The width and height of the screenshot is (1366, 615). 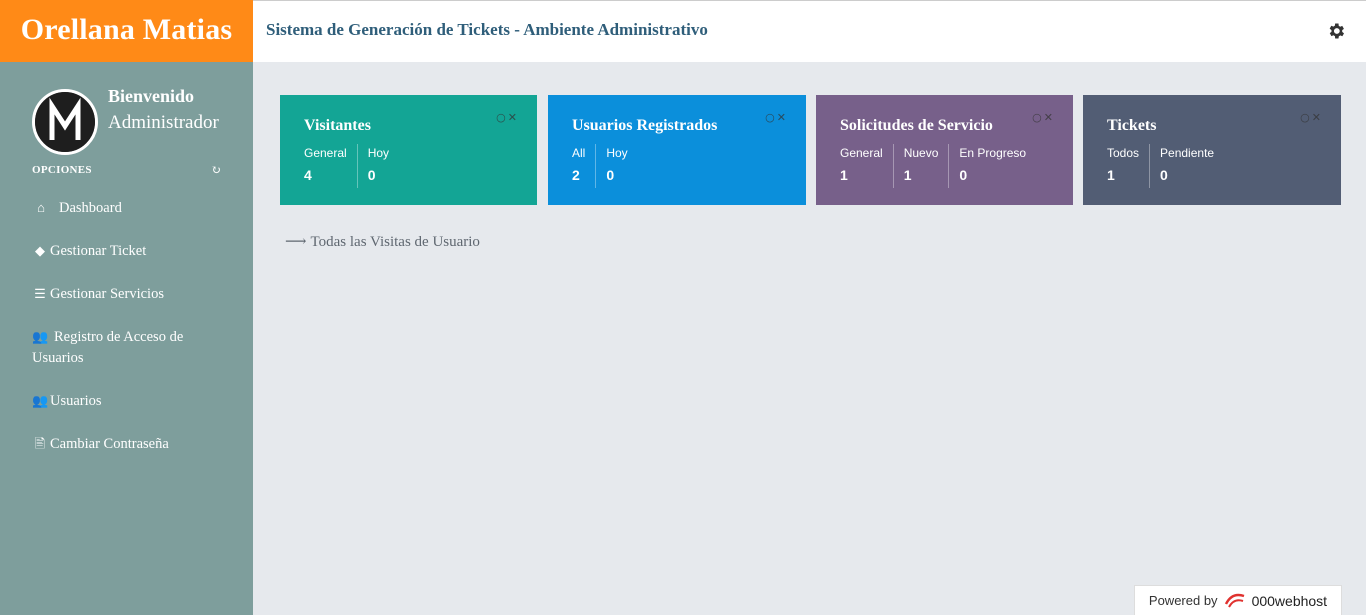 I want to click on sidebar-item-cambiar-contrasena: 🖹 Cambiar Contraseña, so click(x=126, y=442).